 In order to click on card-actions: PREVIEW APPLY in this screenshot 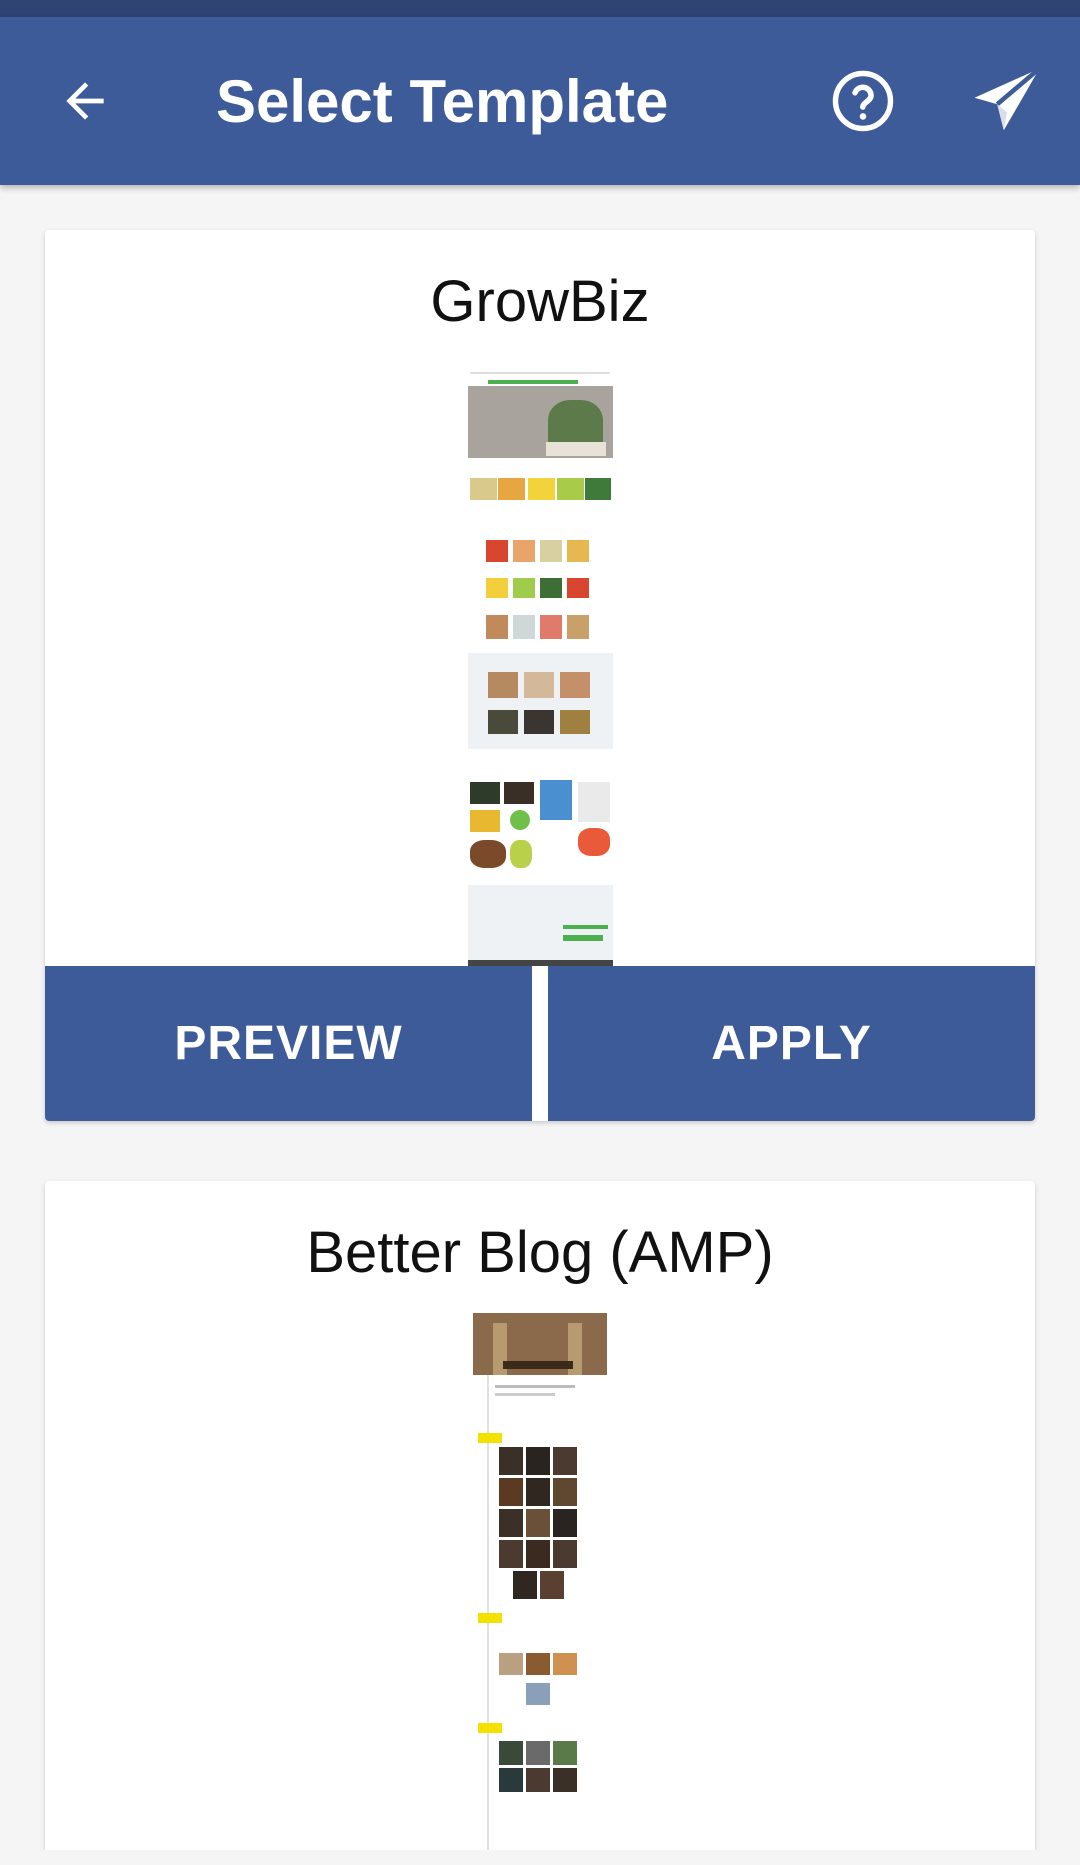, I will do `click(540, 1043)`.